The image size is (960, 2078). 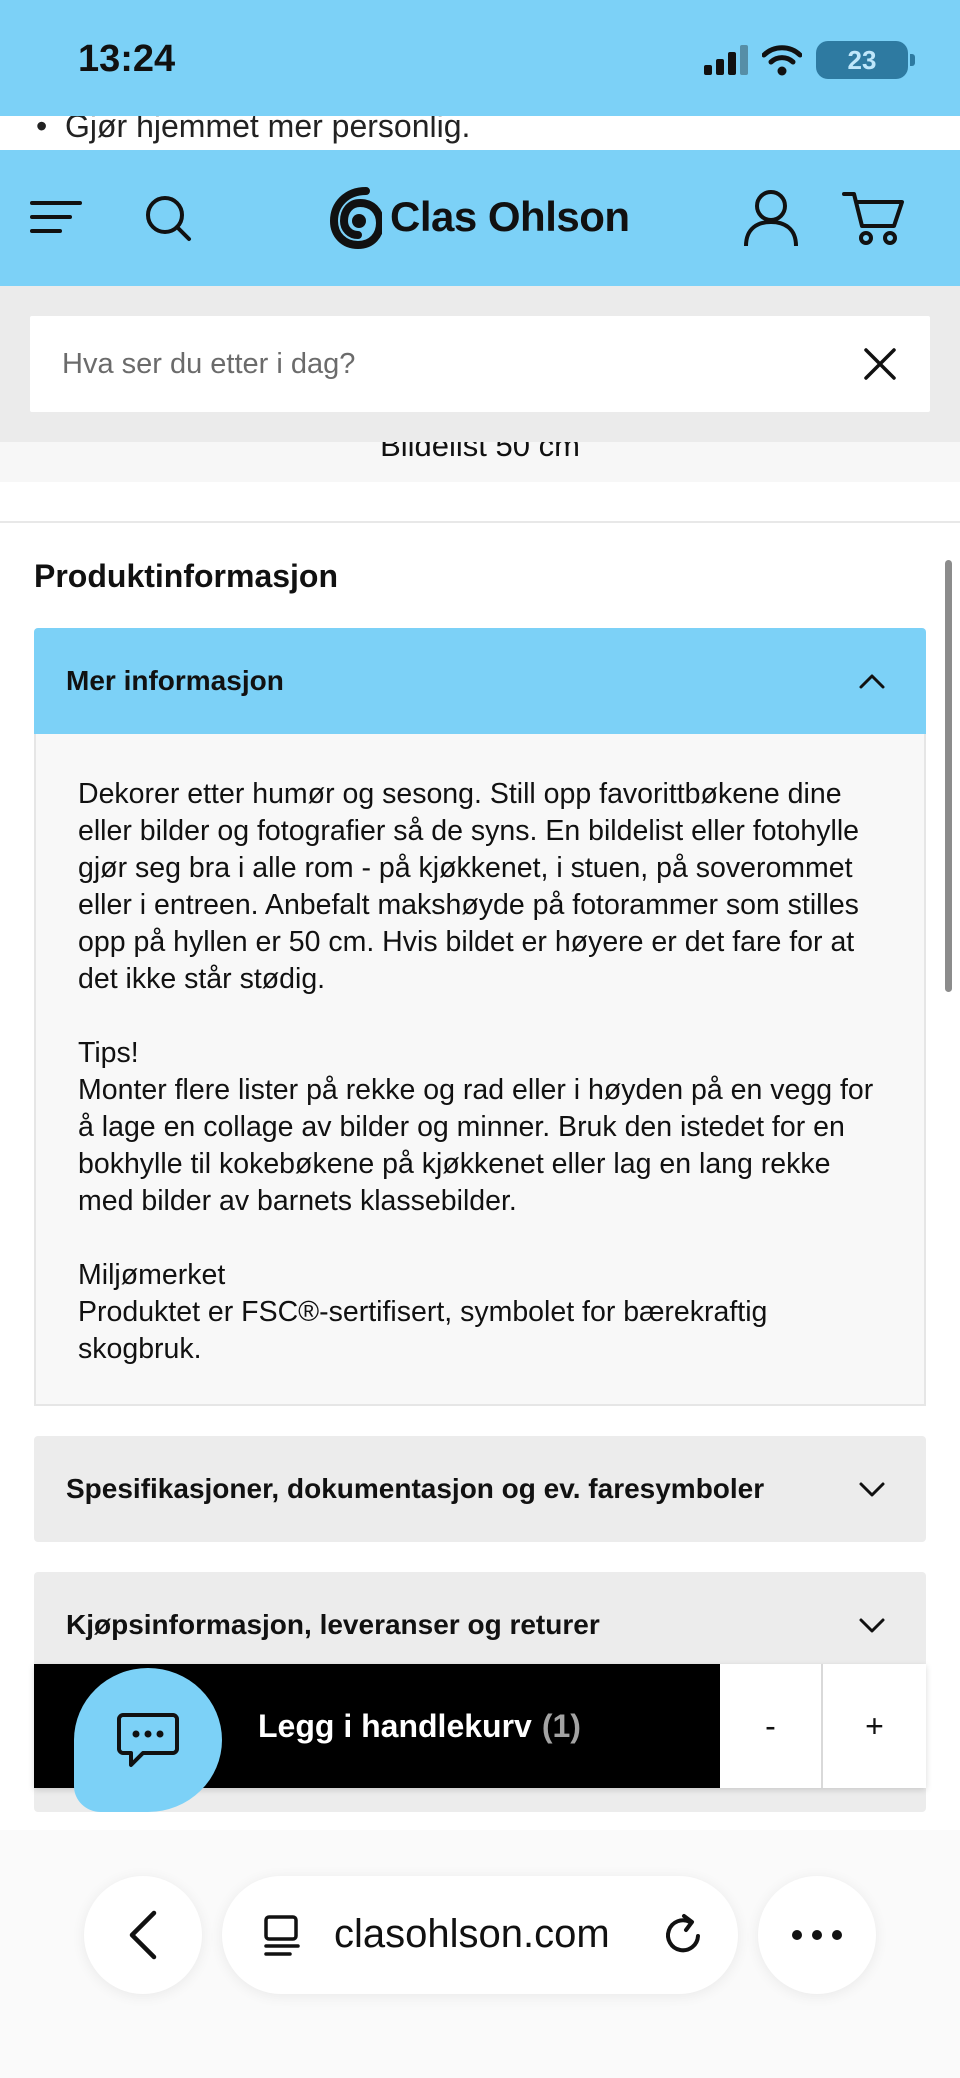 I want to click on cart-count: (1), so click(x=561, y=1725).